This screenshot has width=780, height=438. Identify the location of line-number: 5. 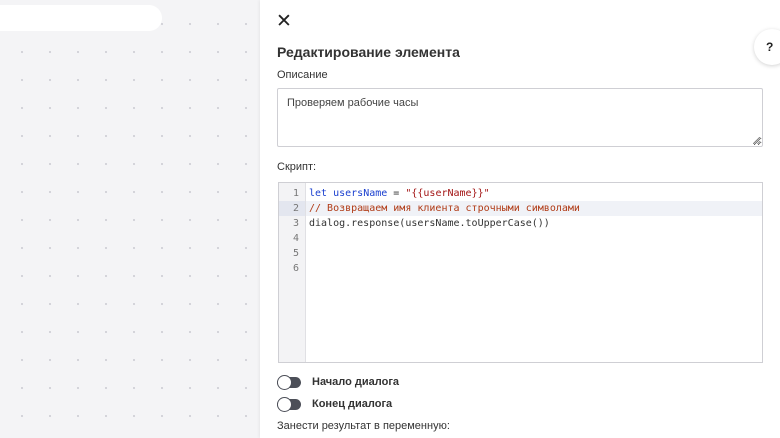
(295, 253).